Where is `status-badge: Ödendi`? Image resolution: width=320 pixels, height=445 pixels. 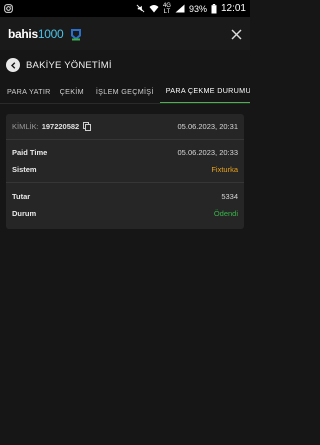
status-badge: Ödendi is located at coordinates (225, 213).